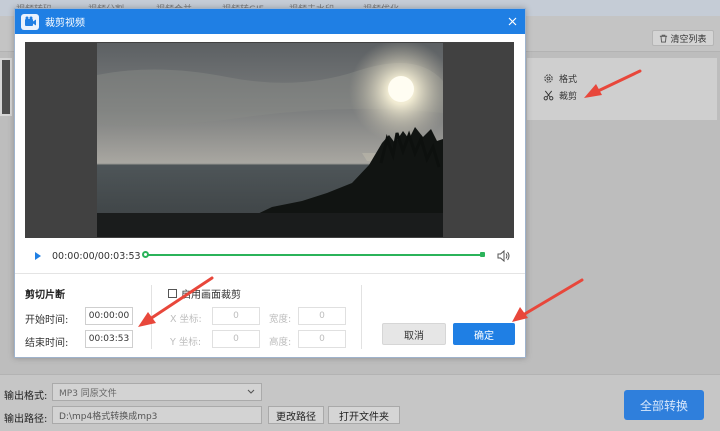 Image resolution: width=720 pixels, height=431 pixels. I want to click on play-icon, so click(38, 256).